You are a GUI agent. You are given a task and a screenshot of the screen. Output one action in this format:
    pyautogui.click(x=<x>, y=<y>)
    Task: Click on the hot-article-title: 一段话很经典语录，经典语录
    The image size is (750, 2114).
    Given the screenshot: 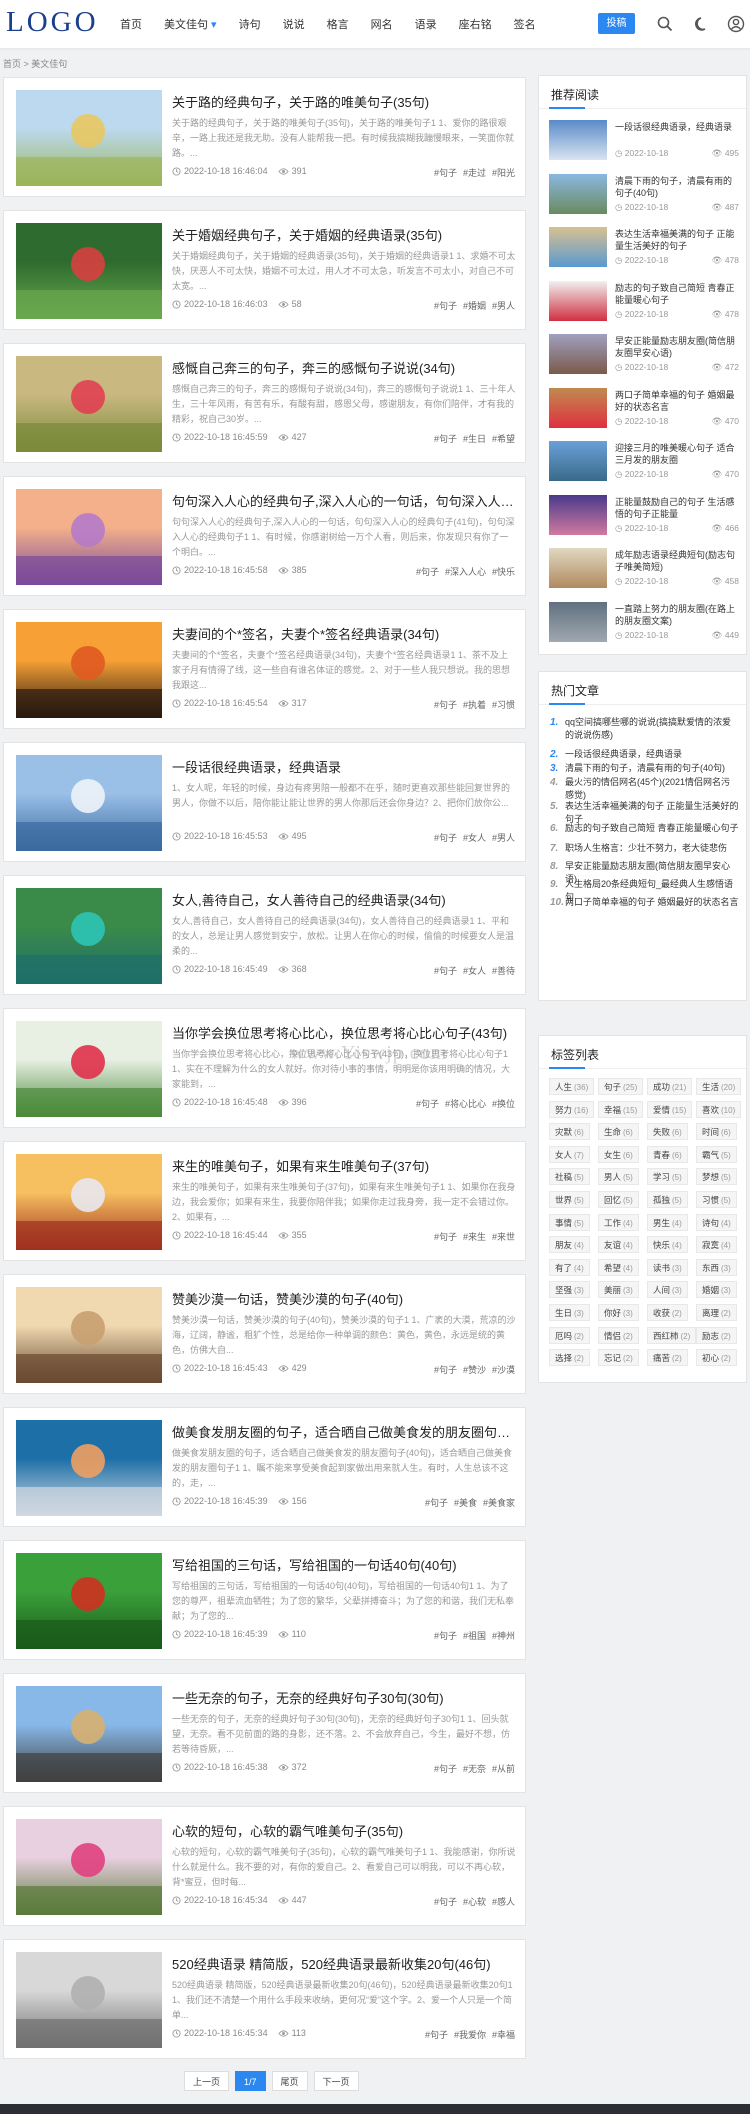 What is the action you would take?
    pyautogui.click(x=646, y=754)
    